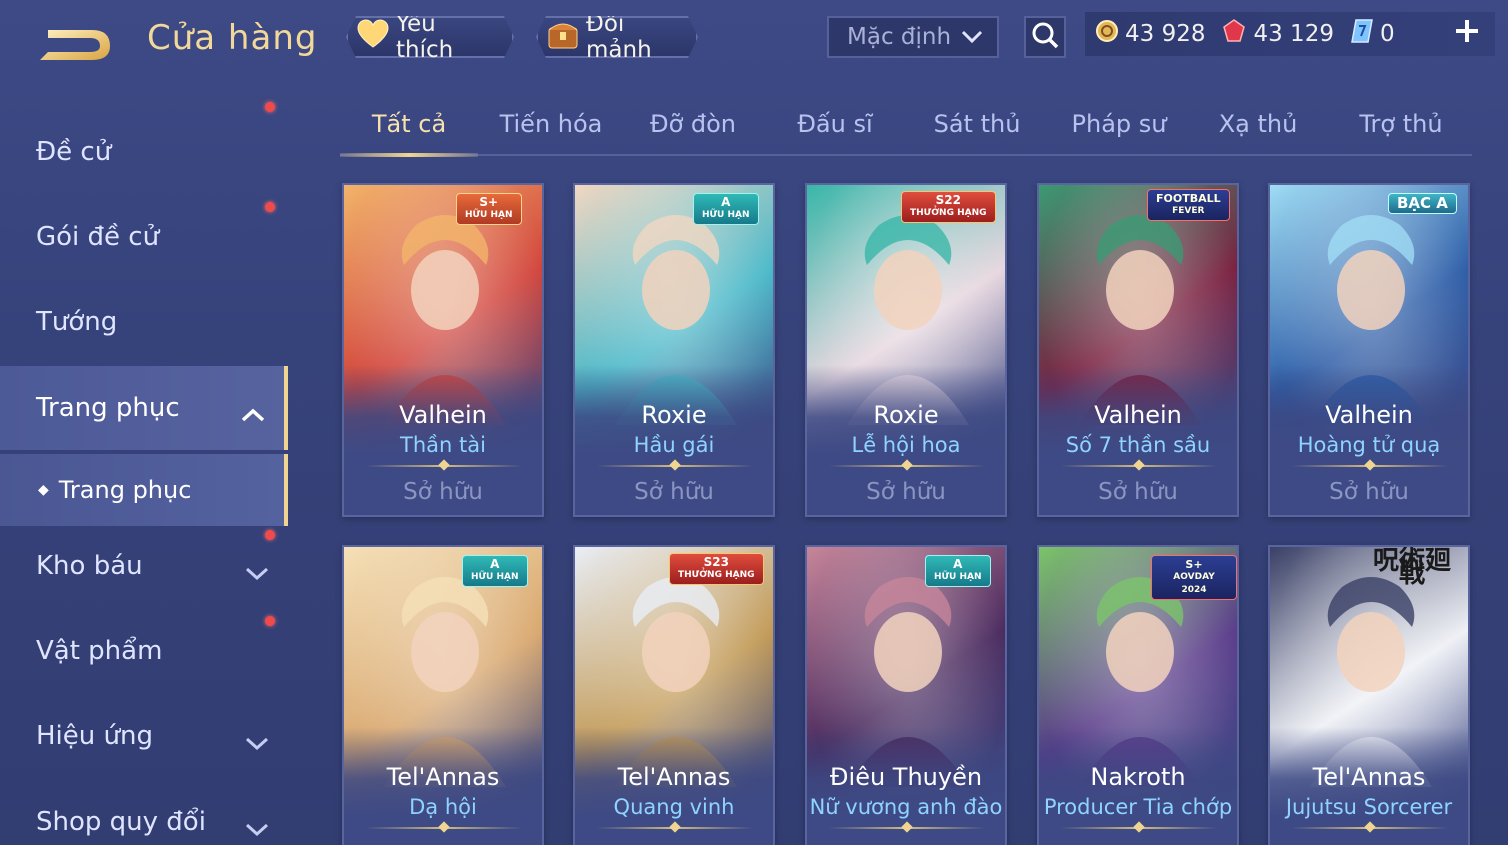 This screenshot has height=845, width=1508. I want to click on sidebar-item-label: Trang phục, so click(108, 408).